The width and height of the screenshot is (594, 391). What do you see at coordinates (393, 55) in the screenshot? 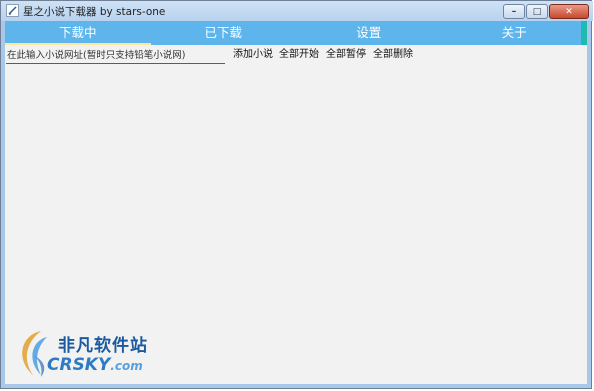
I see `delete-all-button: 全部删除` at bounding box center [393, 55].